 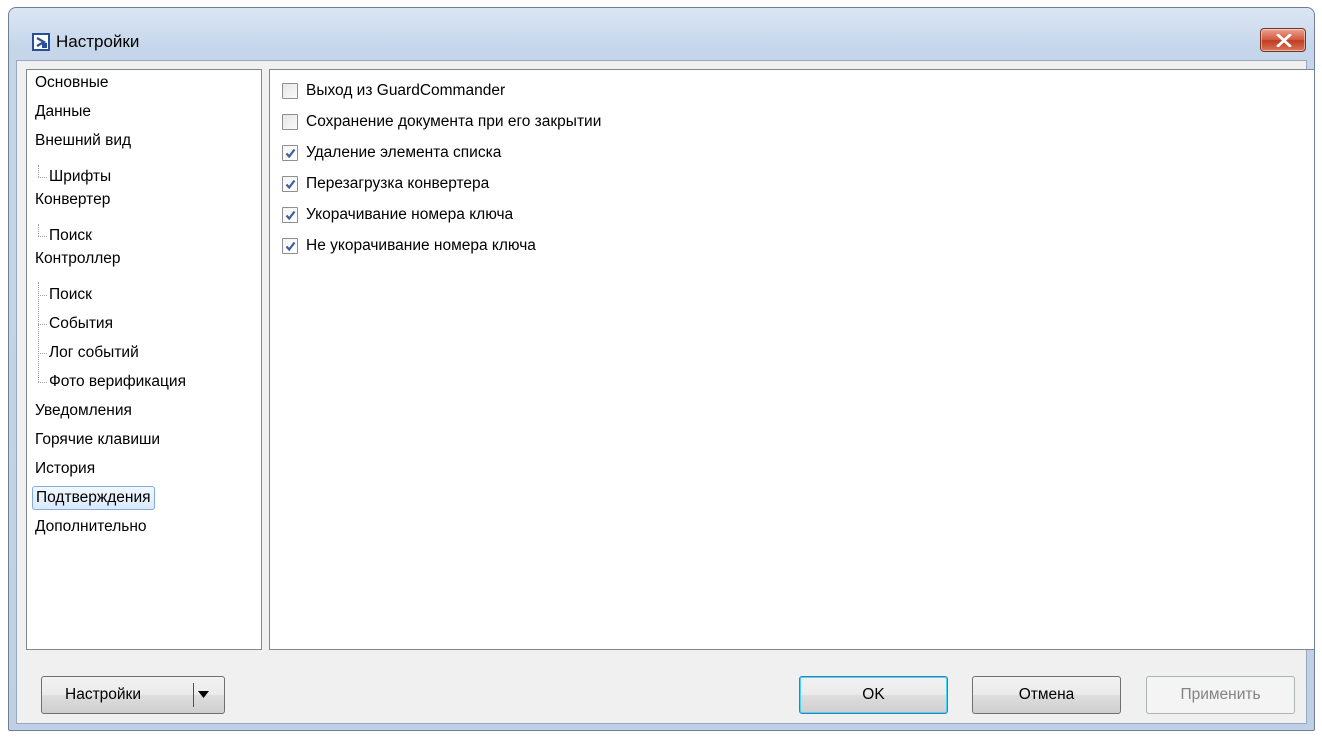 What do you see at coordinates (97, 440) in the screenshot?
I see `tree-item-hotkeys: Горячие клавиши` at bounding box center [97, 440].